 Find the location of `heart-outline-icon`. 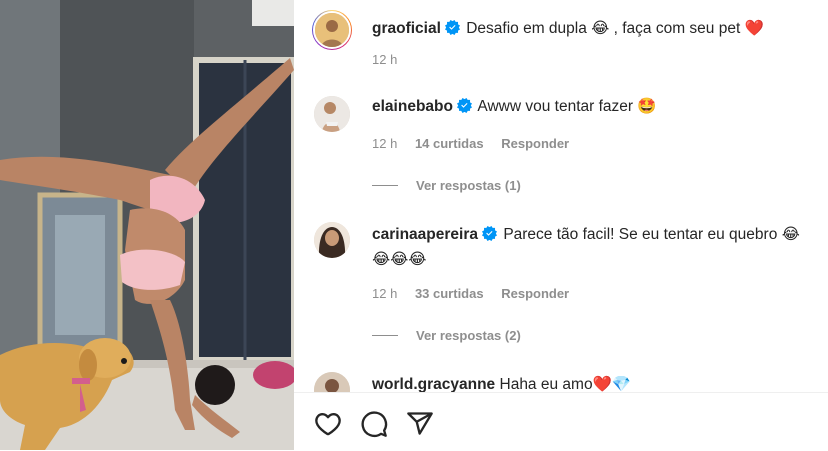

heart-outline-icon is located at coordinates (328, 424).